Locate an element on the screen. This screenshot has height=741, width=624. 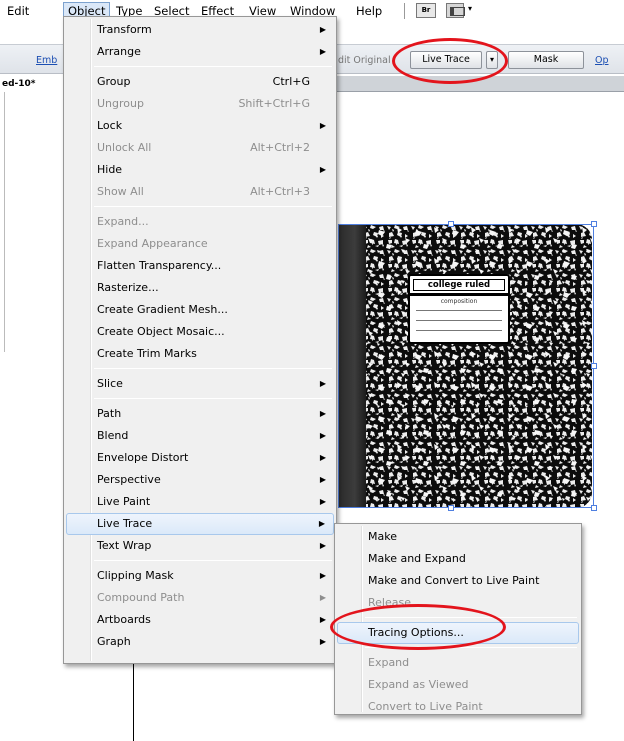
menu-item-live-trace: Live Trace ▶ is located at coordinates (200, 524).